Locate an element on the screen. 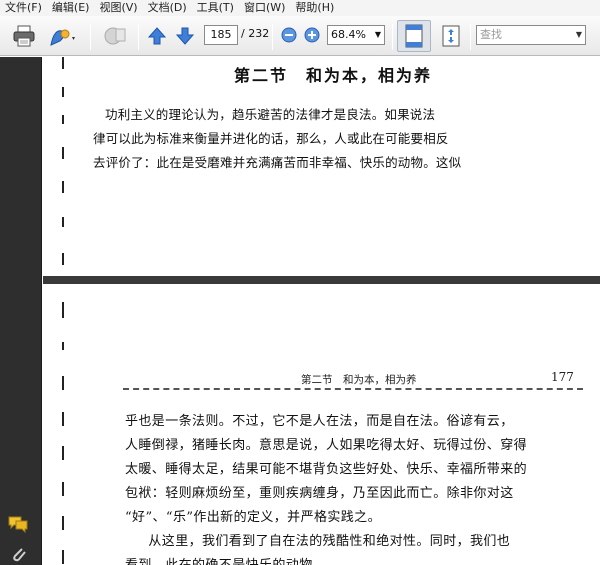  menu-help: 帮助(H) is located at coordinates (314, 8).